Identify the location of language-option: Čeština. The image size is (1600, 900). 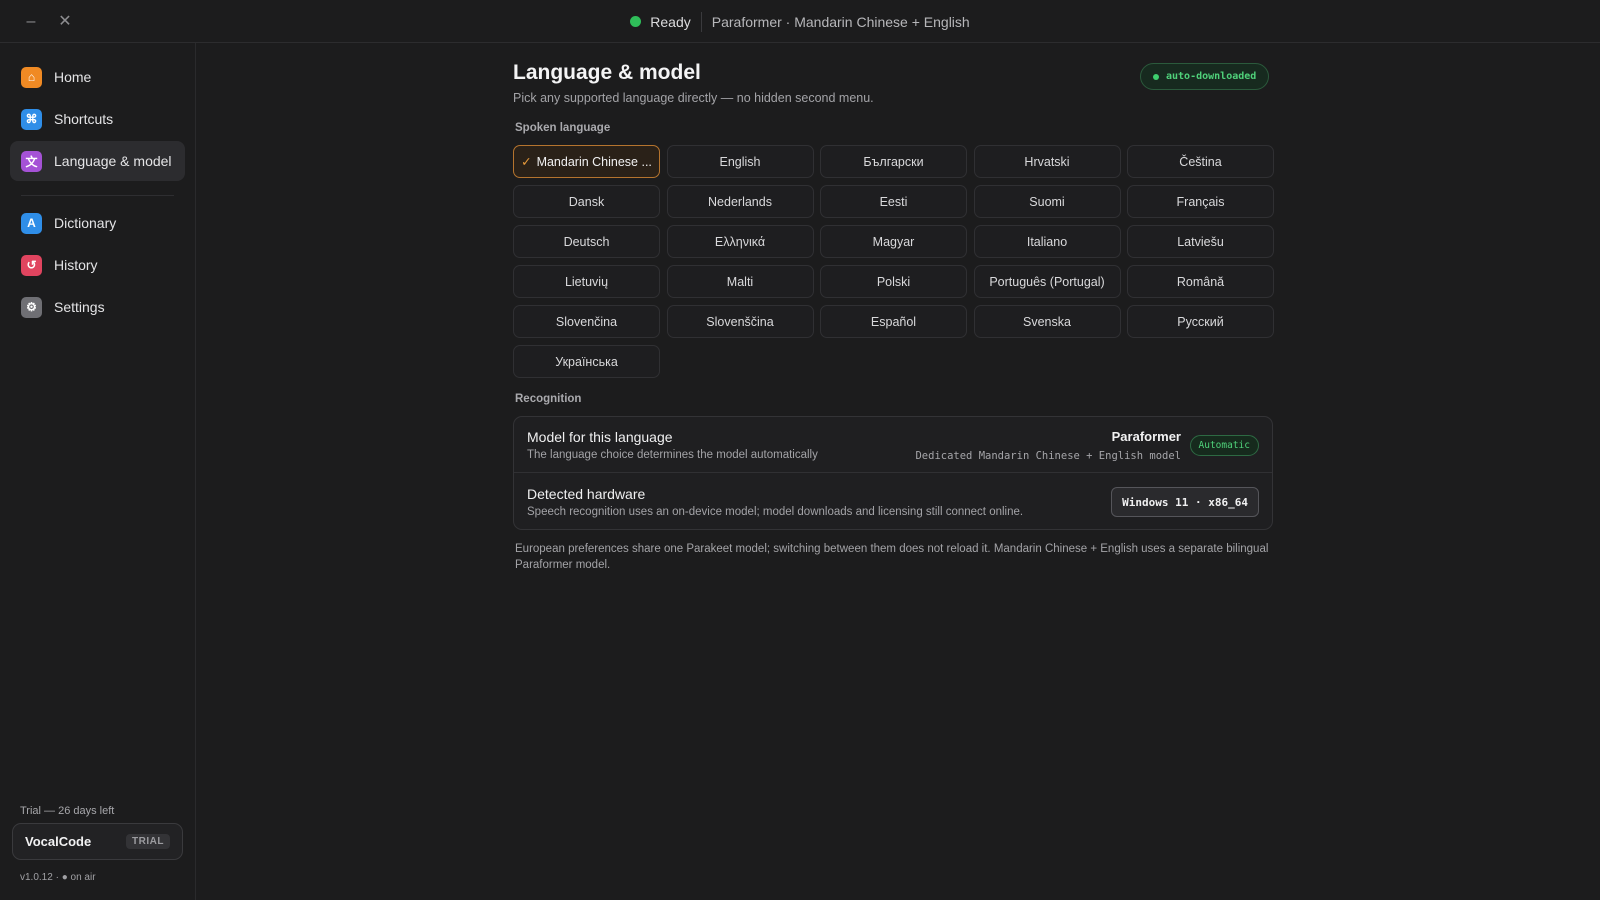
(1200, 161).